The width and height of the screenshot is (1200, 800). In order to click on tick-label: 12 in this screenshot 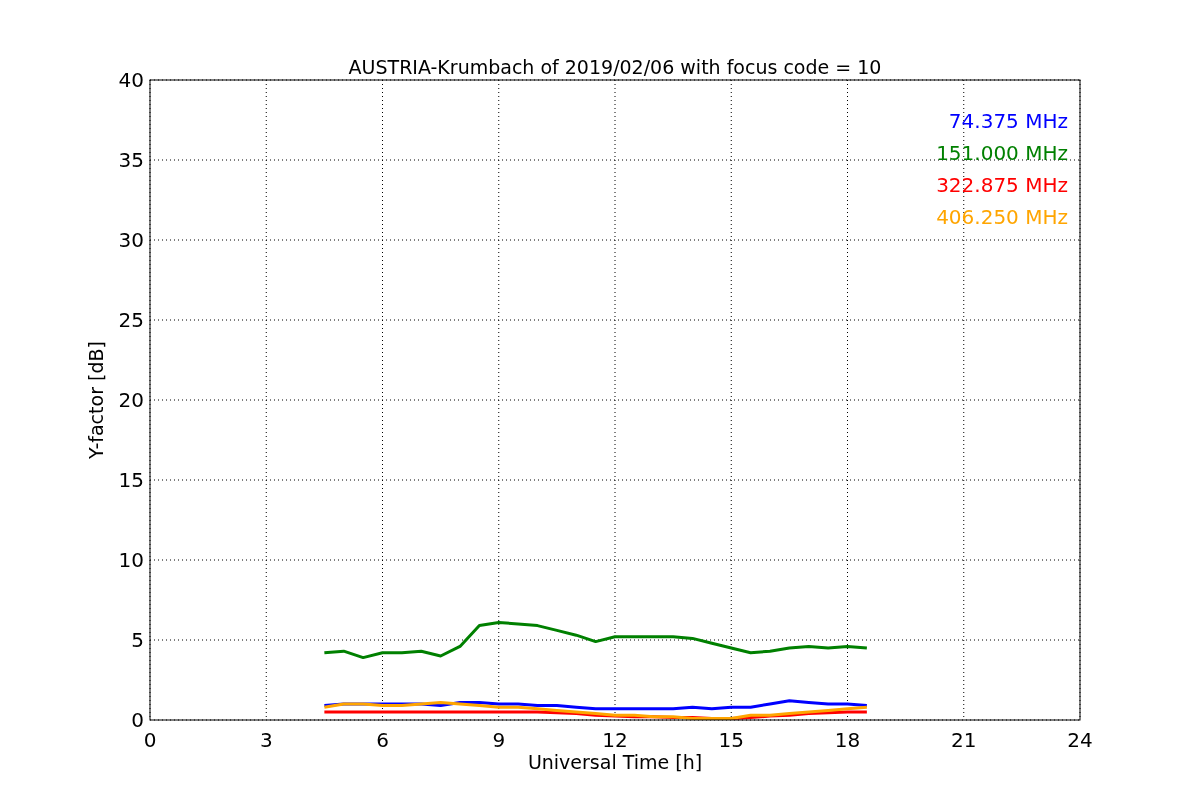, I will do `click(615, 740)`.